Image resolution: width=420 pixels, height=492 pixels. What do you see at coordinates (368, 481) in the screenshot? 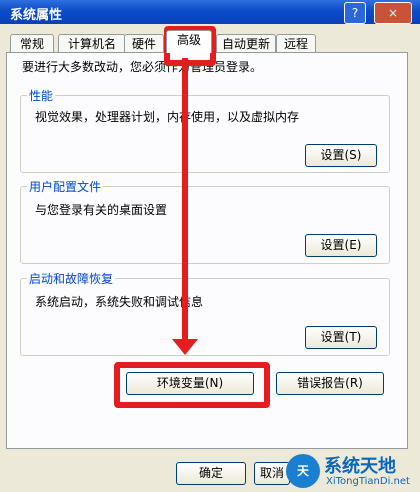
I see `watermark-url: XiTongTianDi.net` at bounding box center [368, 481].